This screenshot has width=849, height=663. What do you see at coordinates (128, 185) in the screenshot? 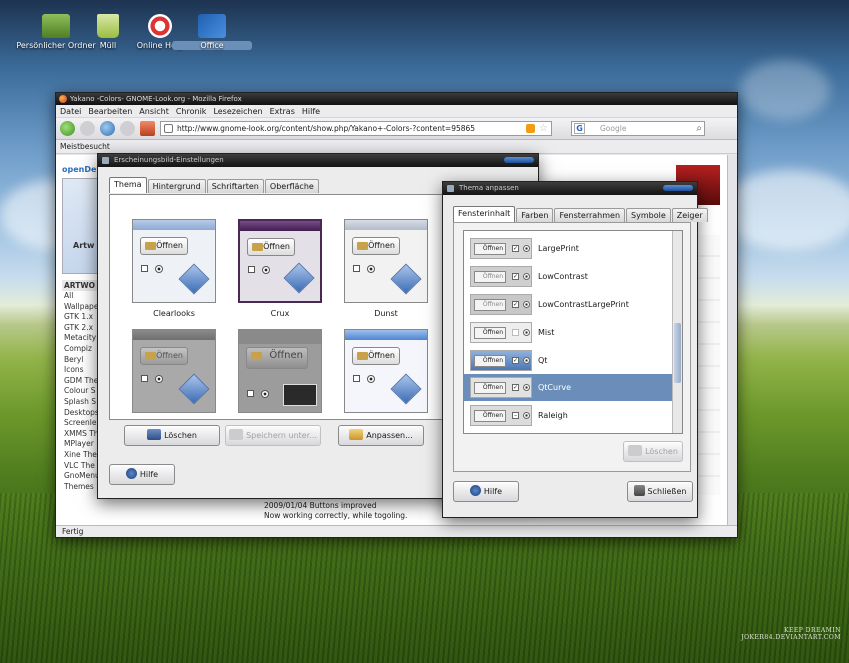
I see `tab-thema: Thema` at bounding box center [128, 185].